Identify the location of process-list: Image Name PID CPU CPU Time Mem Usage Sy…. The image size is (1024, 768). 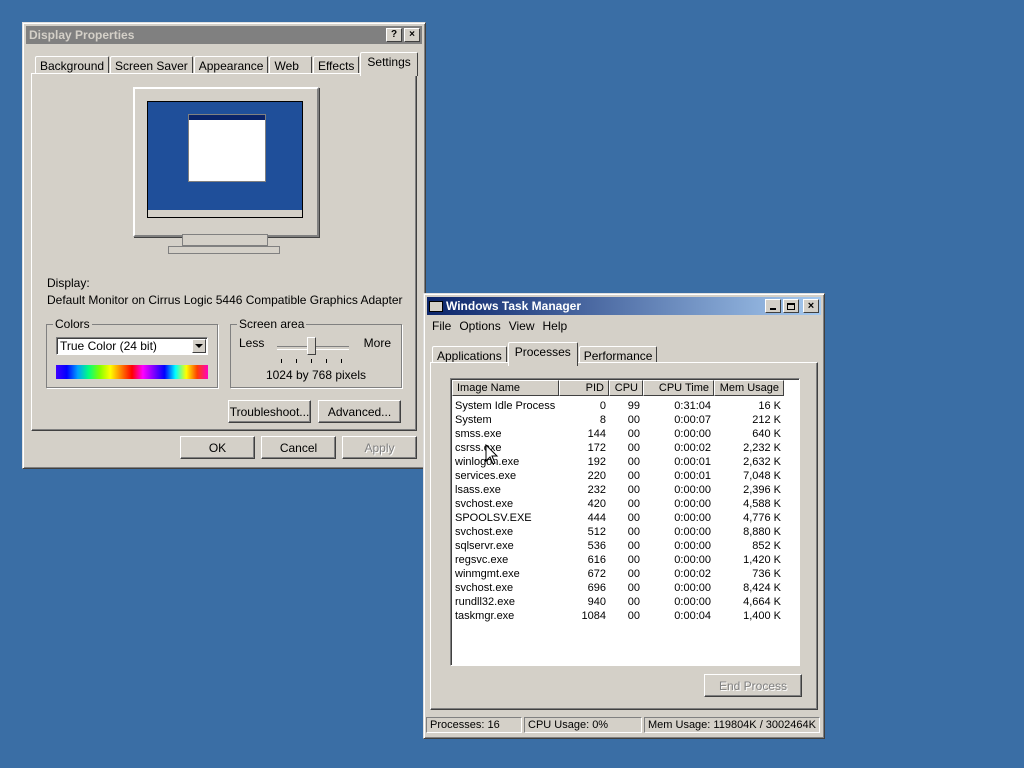
(625, 522).